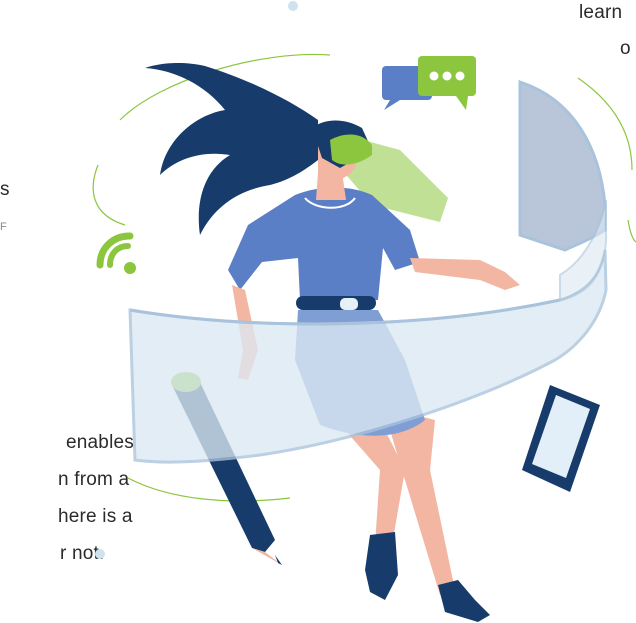  I want to click on orbit-line-right-small, so click(631, 231).